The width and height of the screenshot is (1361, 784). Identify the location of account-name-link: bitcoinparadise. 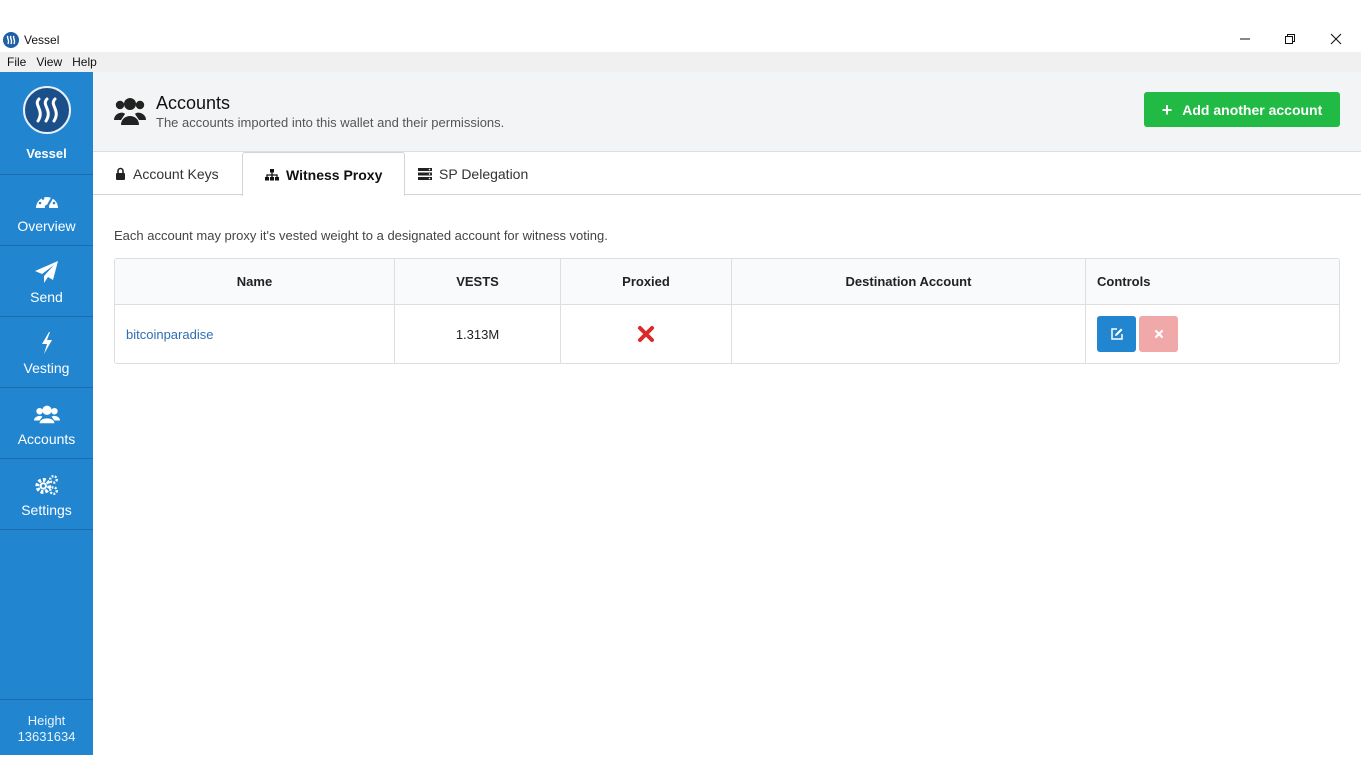
(255, 334).